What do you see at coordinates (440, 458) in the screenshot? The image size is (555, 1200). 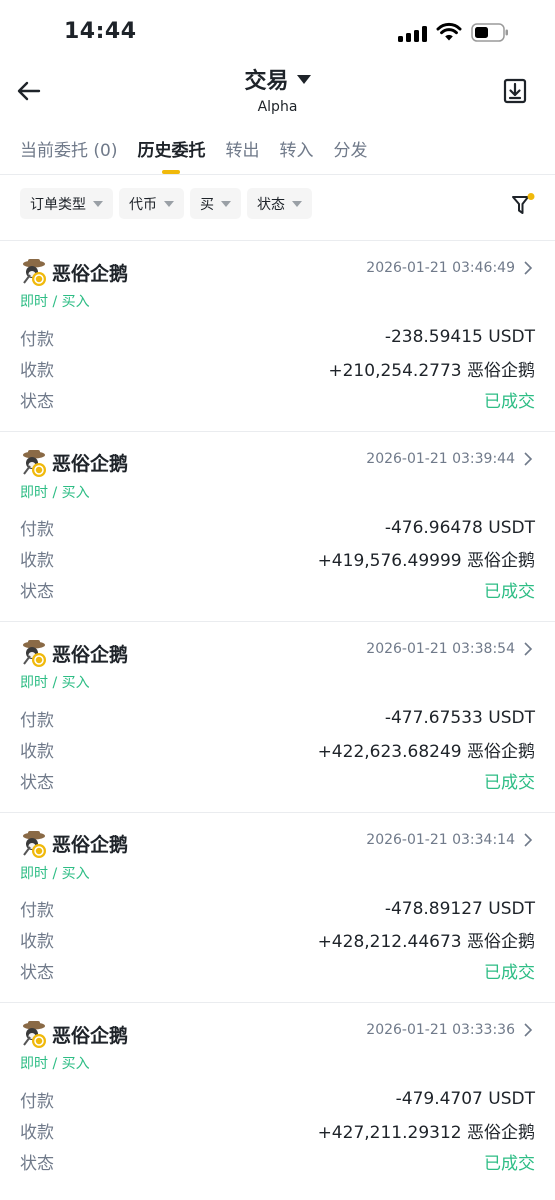 I see `order-time: 2026-01-21 03:39:44` at bounding box center [440, 458].